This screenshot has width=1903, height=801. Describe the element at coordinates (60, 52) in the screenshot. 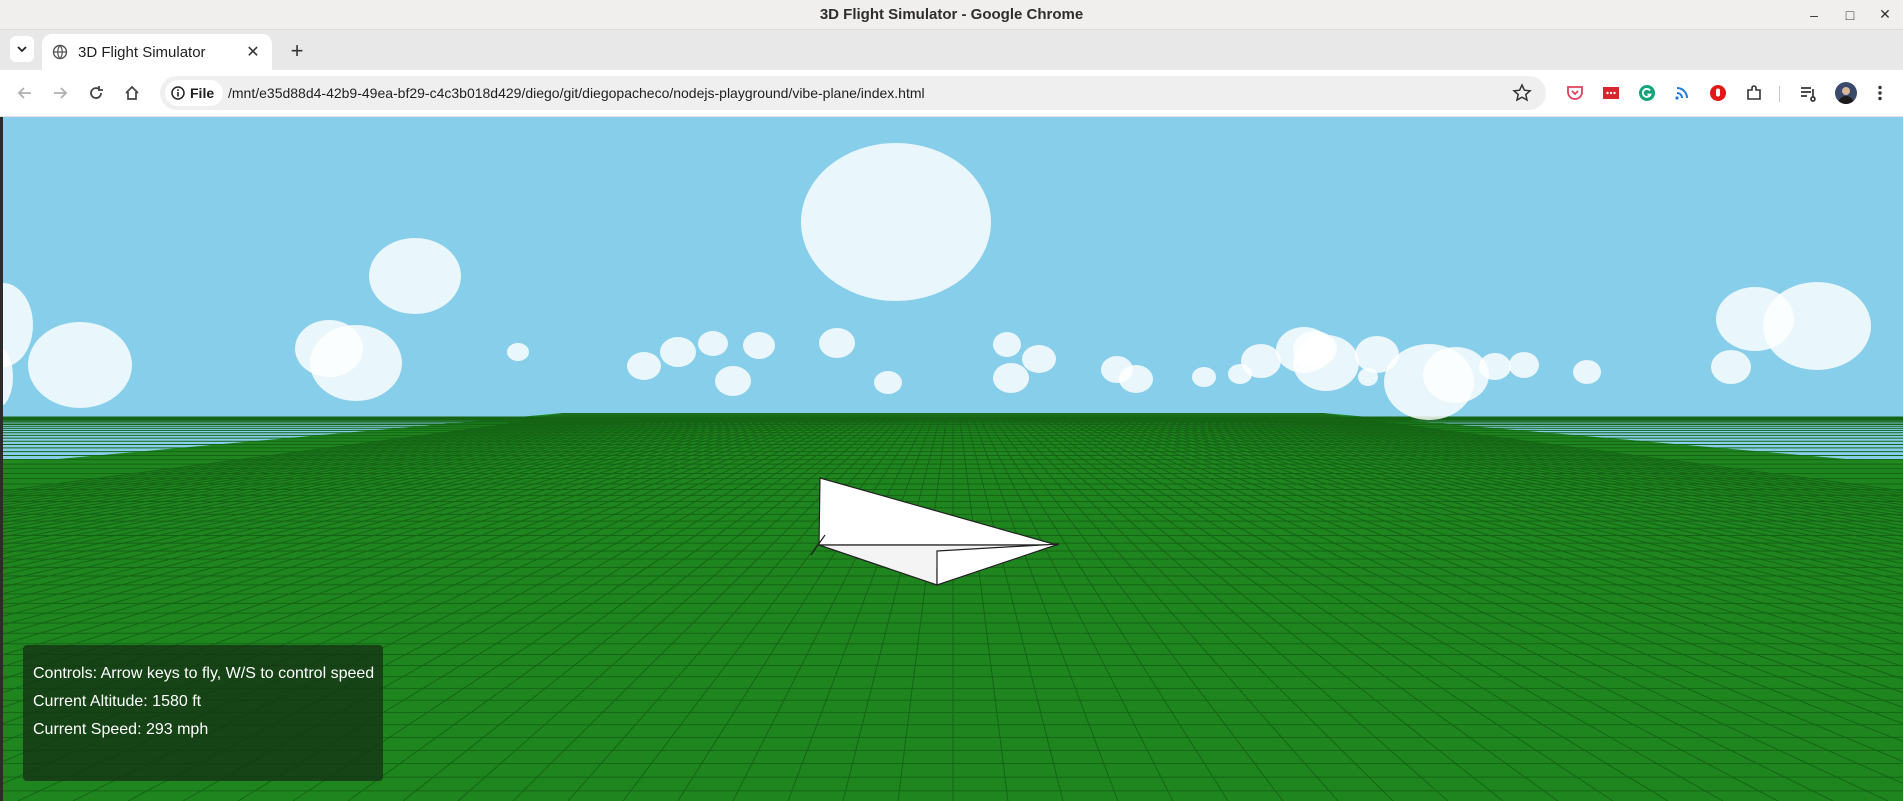

I see `globe-icon` at that location.